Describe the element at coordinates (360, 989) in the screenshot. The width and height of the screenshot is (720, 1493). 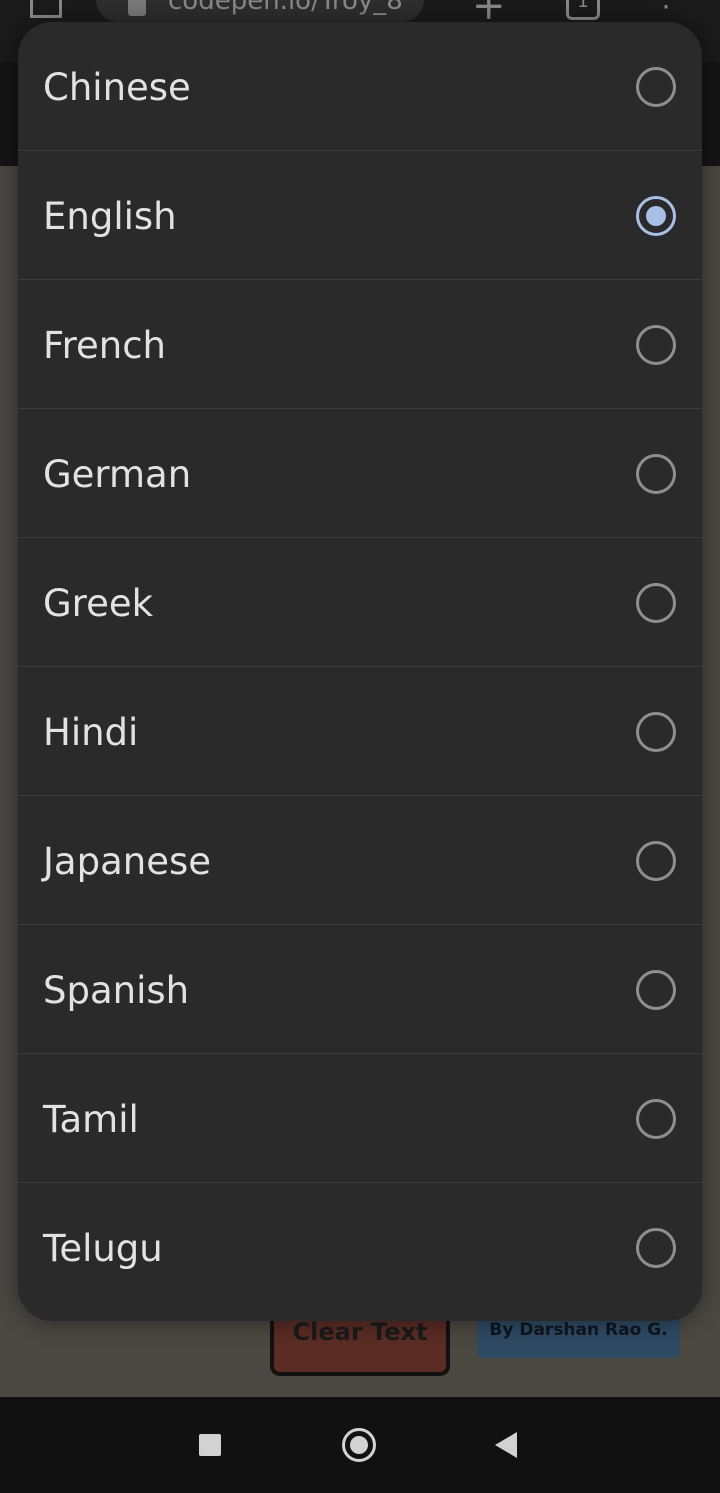
I see `language-option: Spanish` at that location.